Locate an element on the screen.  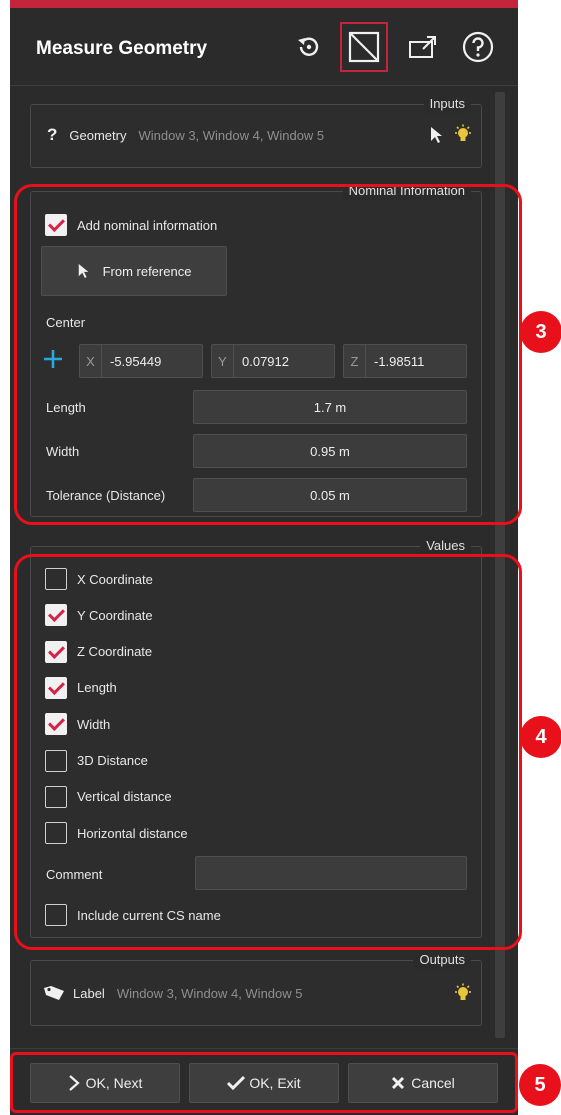
panel-header: Measure Geometry is located at coordinates (264, 47).